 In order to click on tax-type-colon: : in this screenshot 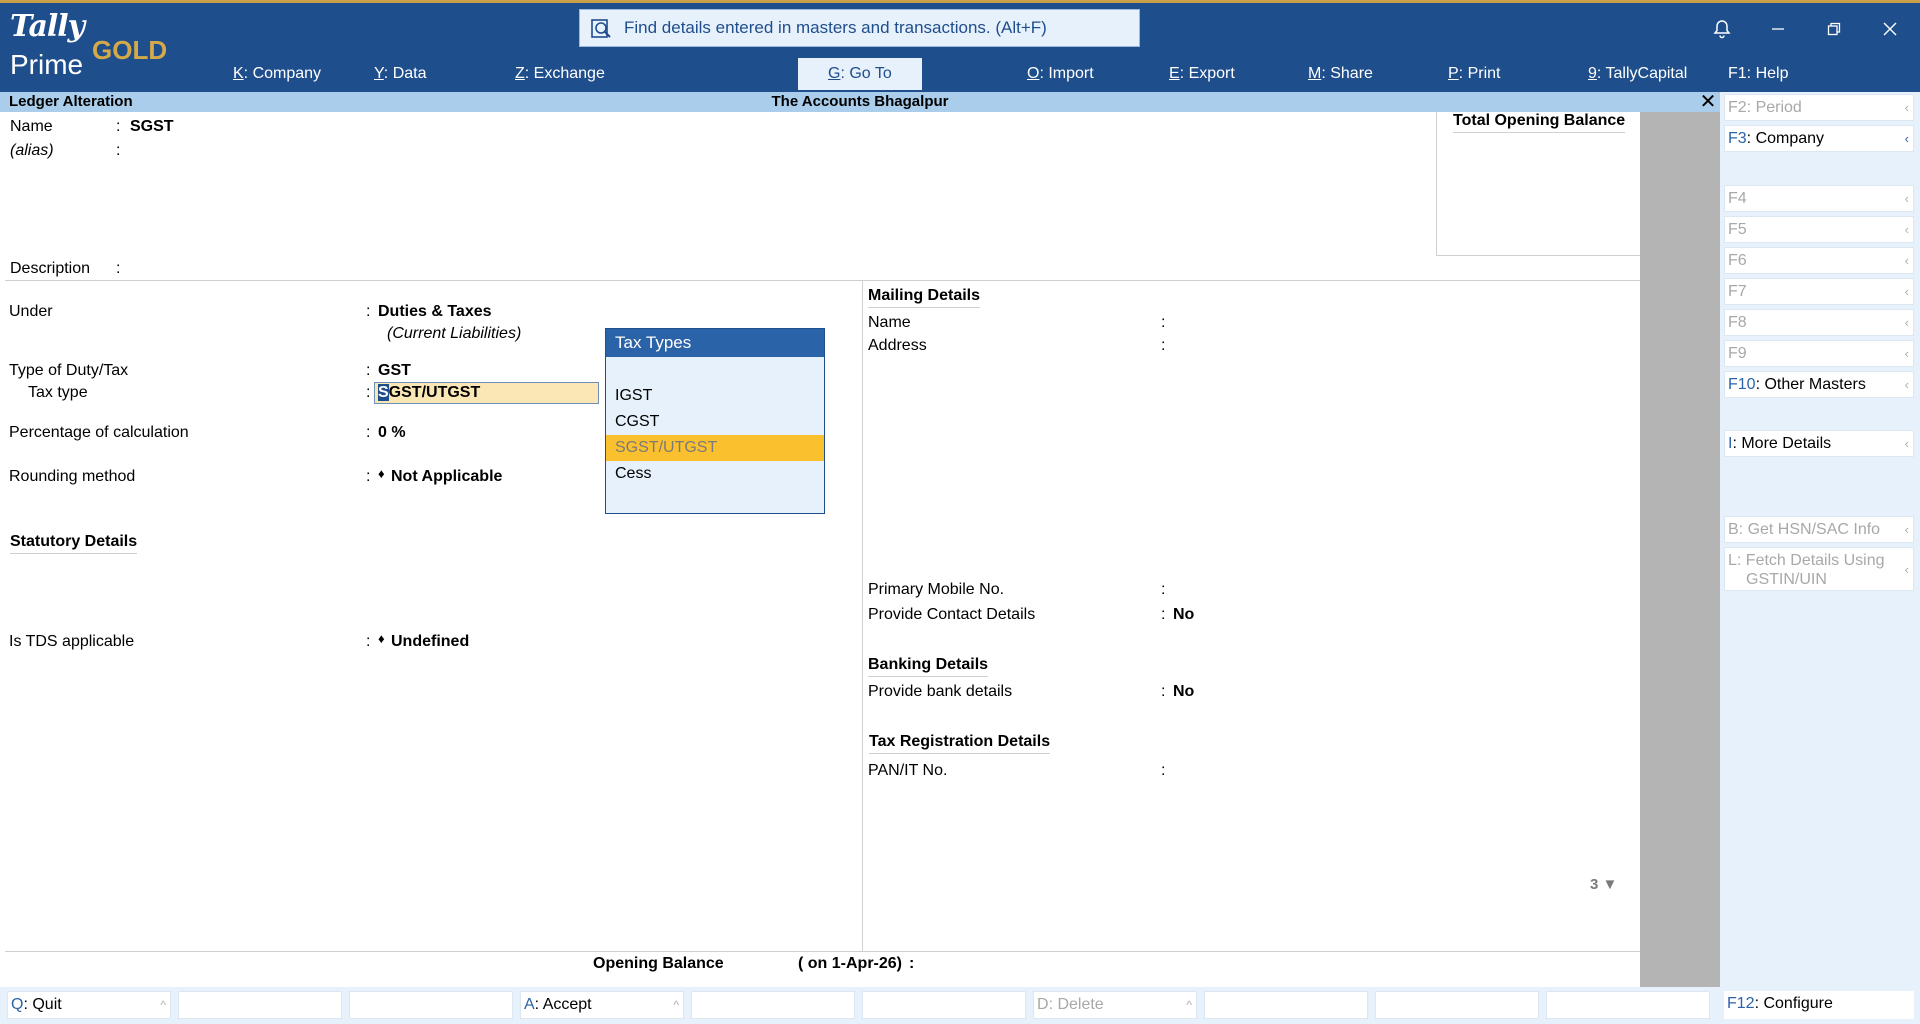, I will do `click(368, 392)`.